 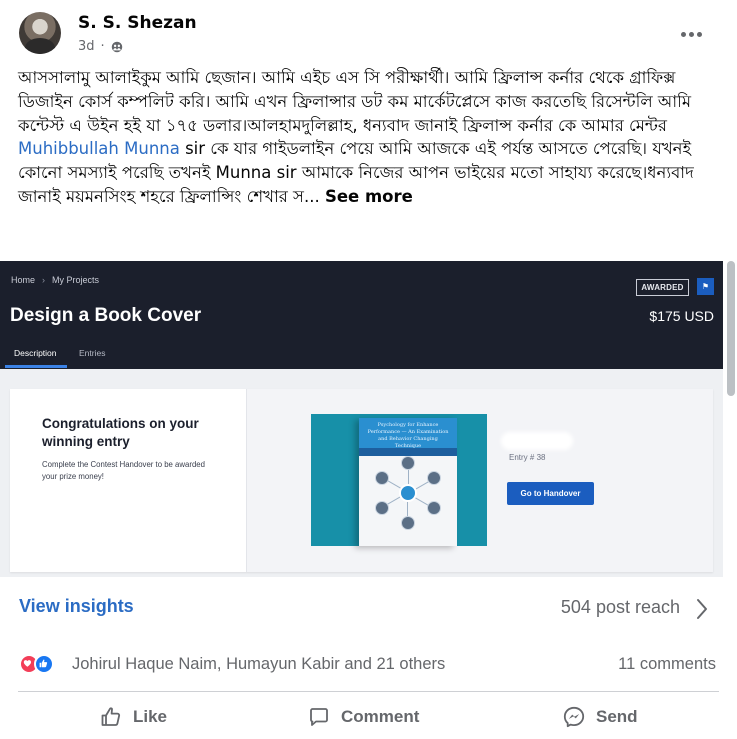 What do you see at coordinates (705, 286) in the screenshot?
I see `flag-icon: ⚑` at bounding box center [705, 286].